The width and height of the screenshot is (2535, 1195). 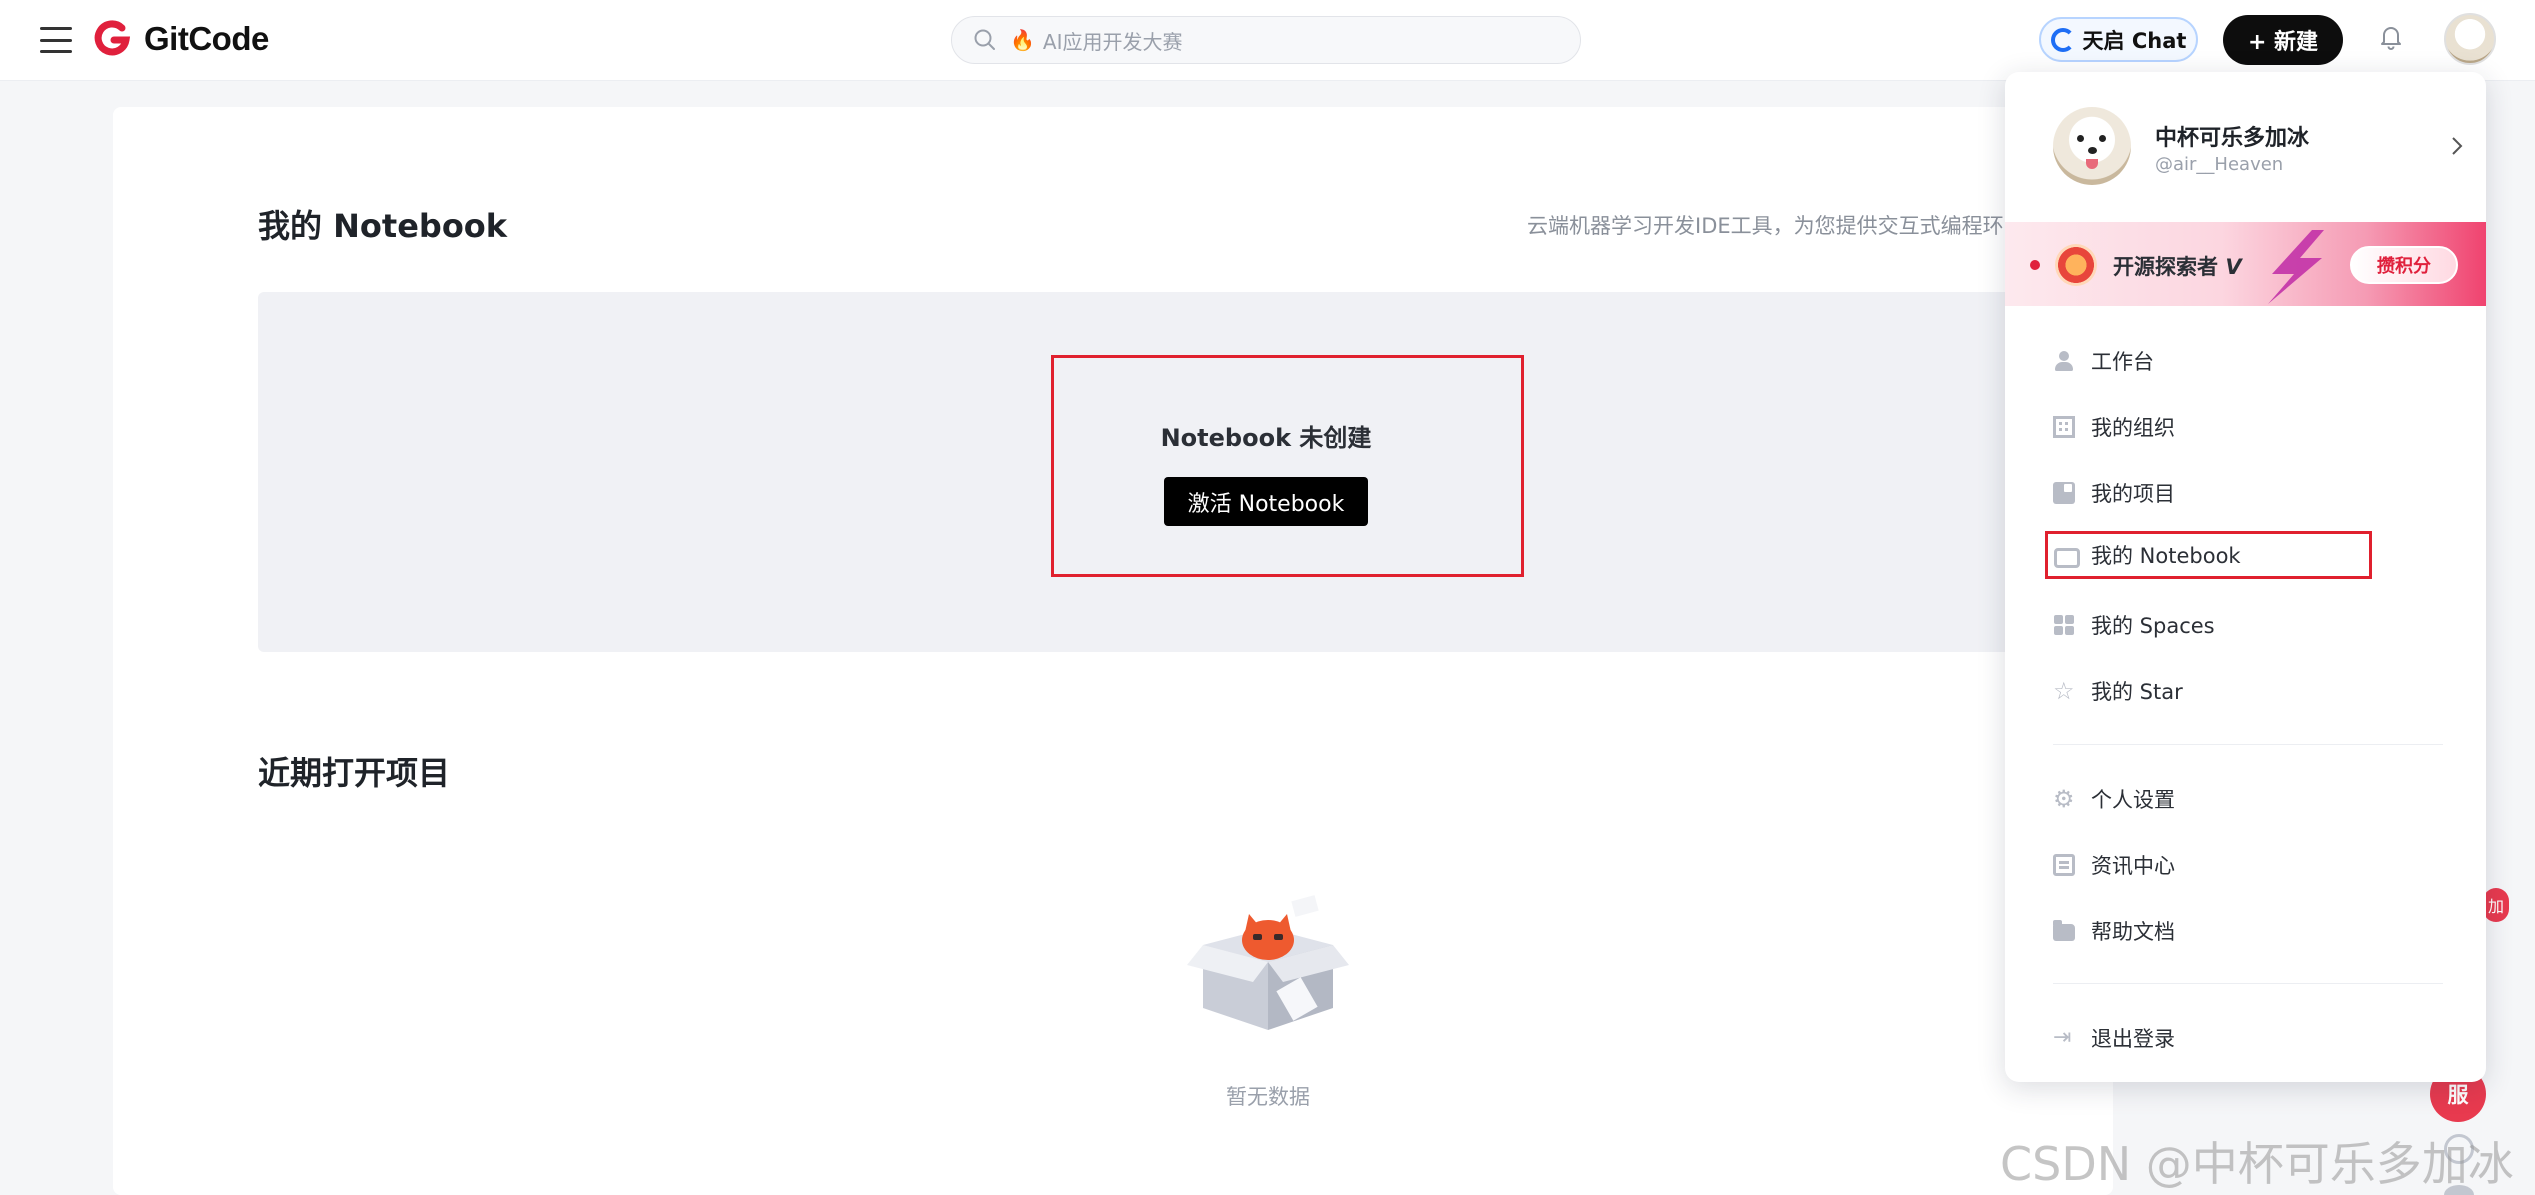 What do you see at coordinates (2064, 799) in the screenshot?
I see `gear-icon: ⚙` at bounding box center [2064, 799].